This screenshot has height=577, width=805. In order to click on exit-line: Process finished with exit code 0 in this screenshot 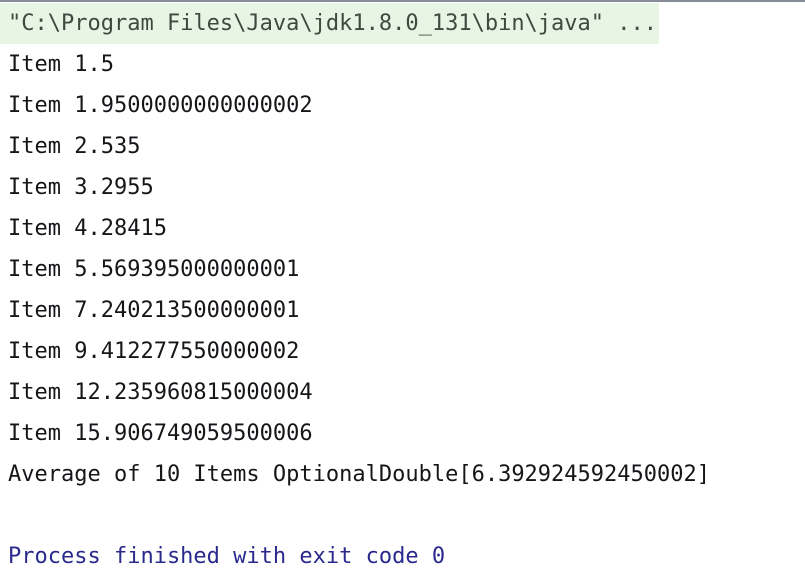, I will do `click(227, 556)`.